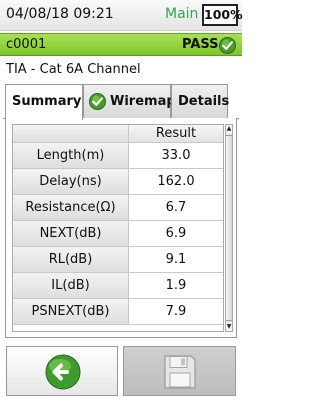  What do you see at coordinates (176, 233) in the screenshot?
I see `row-value: 6.9` at bounding box center [176, 233].